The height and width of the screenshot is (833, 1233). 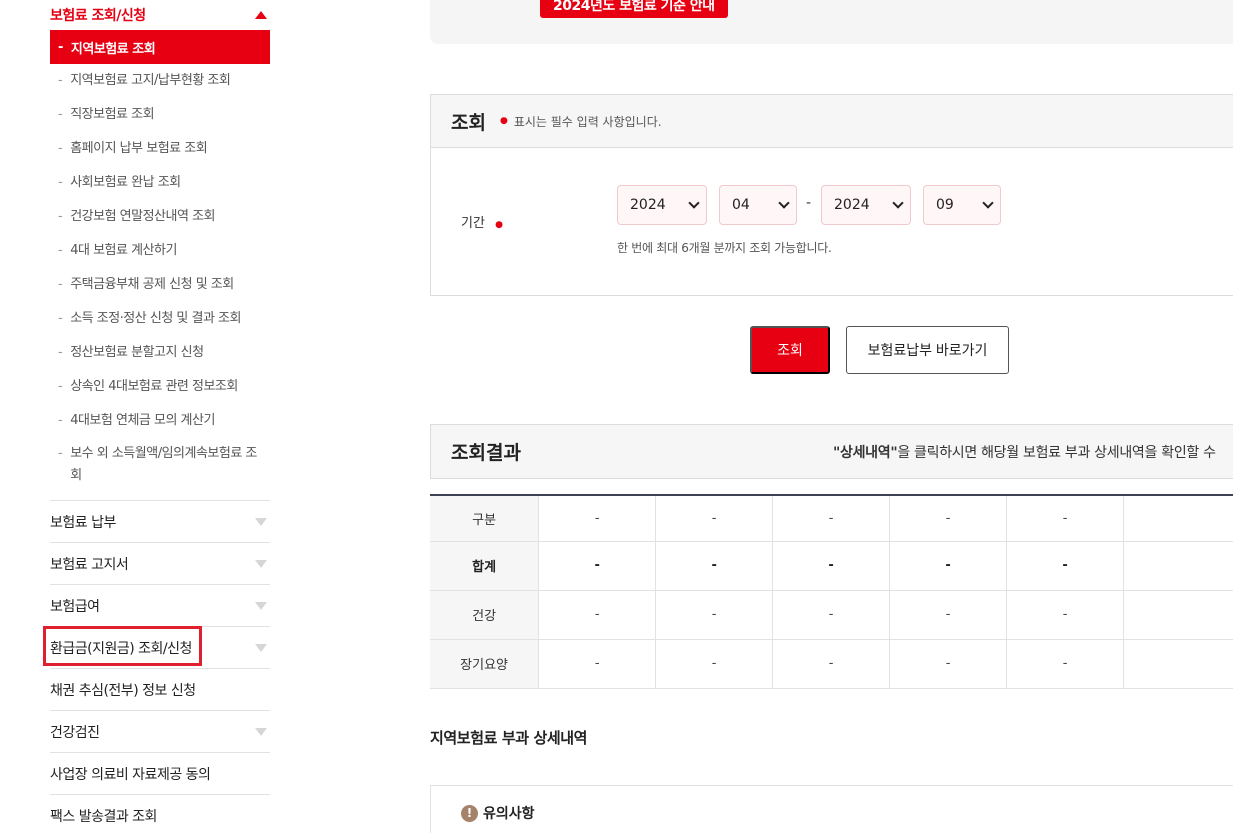 What do you see at coordinates (160, 217) in the screenshot?
I see `sidebar-sub-item: - 건강보험 연말정산내역 조회` at bounding box center [160, 217].